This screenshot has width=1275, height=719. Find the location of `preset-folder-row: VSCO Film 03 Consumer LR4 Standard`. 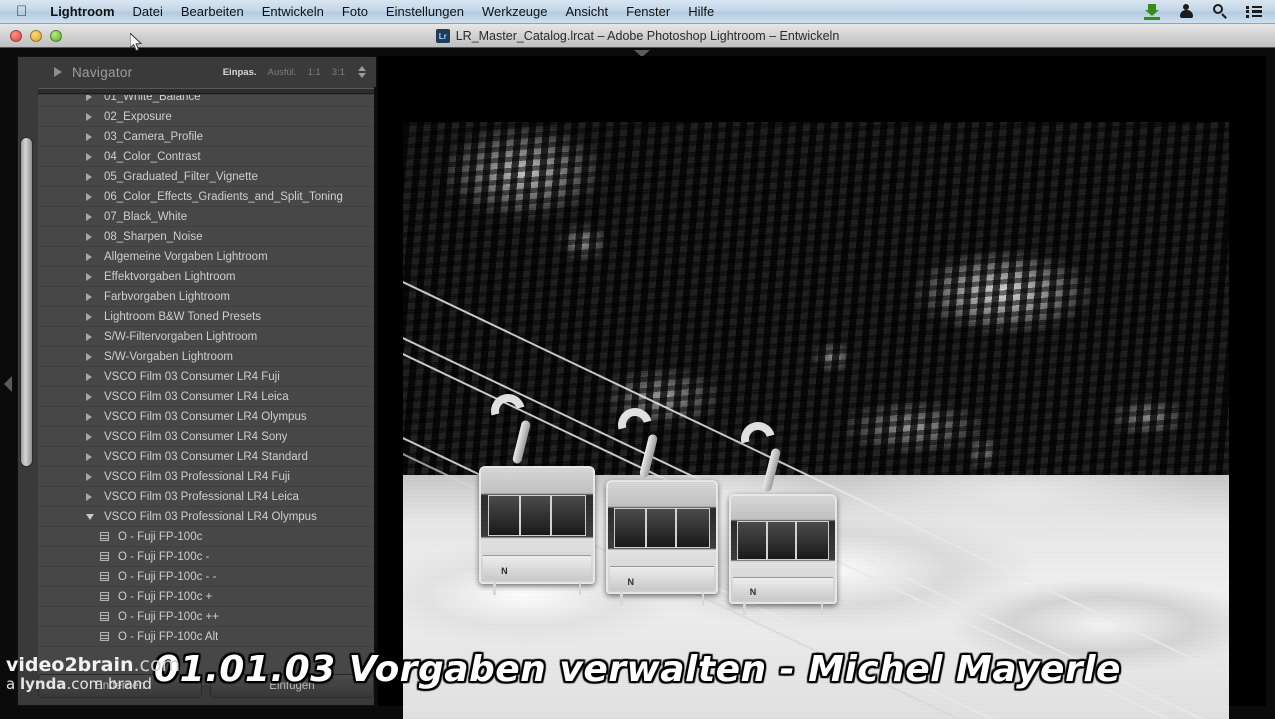

preset-folder-row: VSCO Film 03 Consumer LR4 Standard is located at coordinates (206, 457).